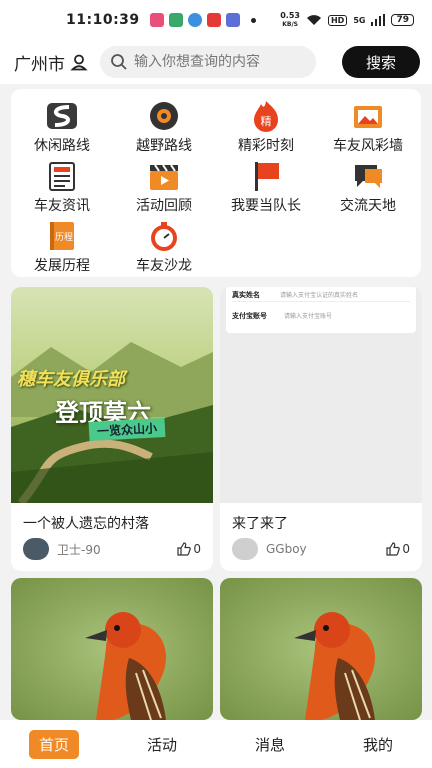 Image resolution: width=432 pixels, height=768 pixels. Describe the element at coordinates (368, 146) in the screenshot. I see `category-label: 车友风彩墙` at that location.